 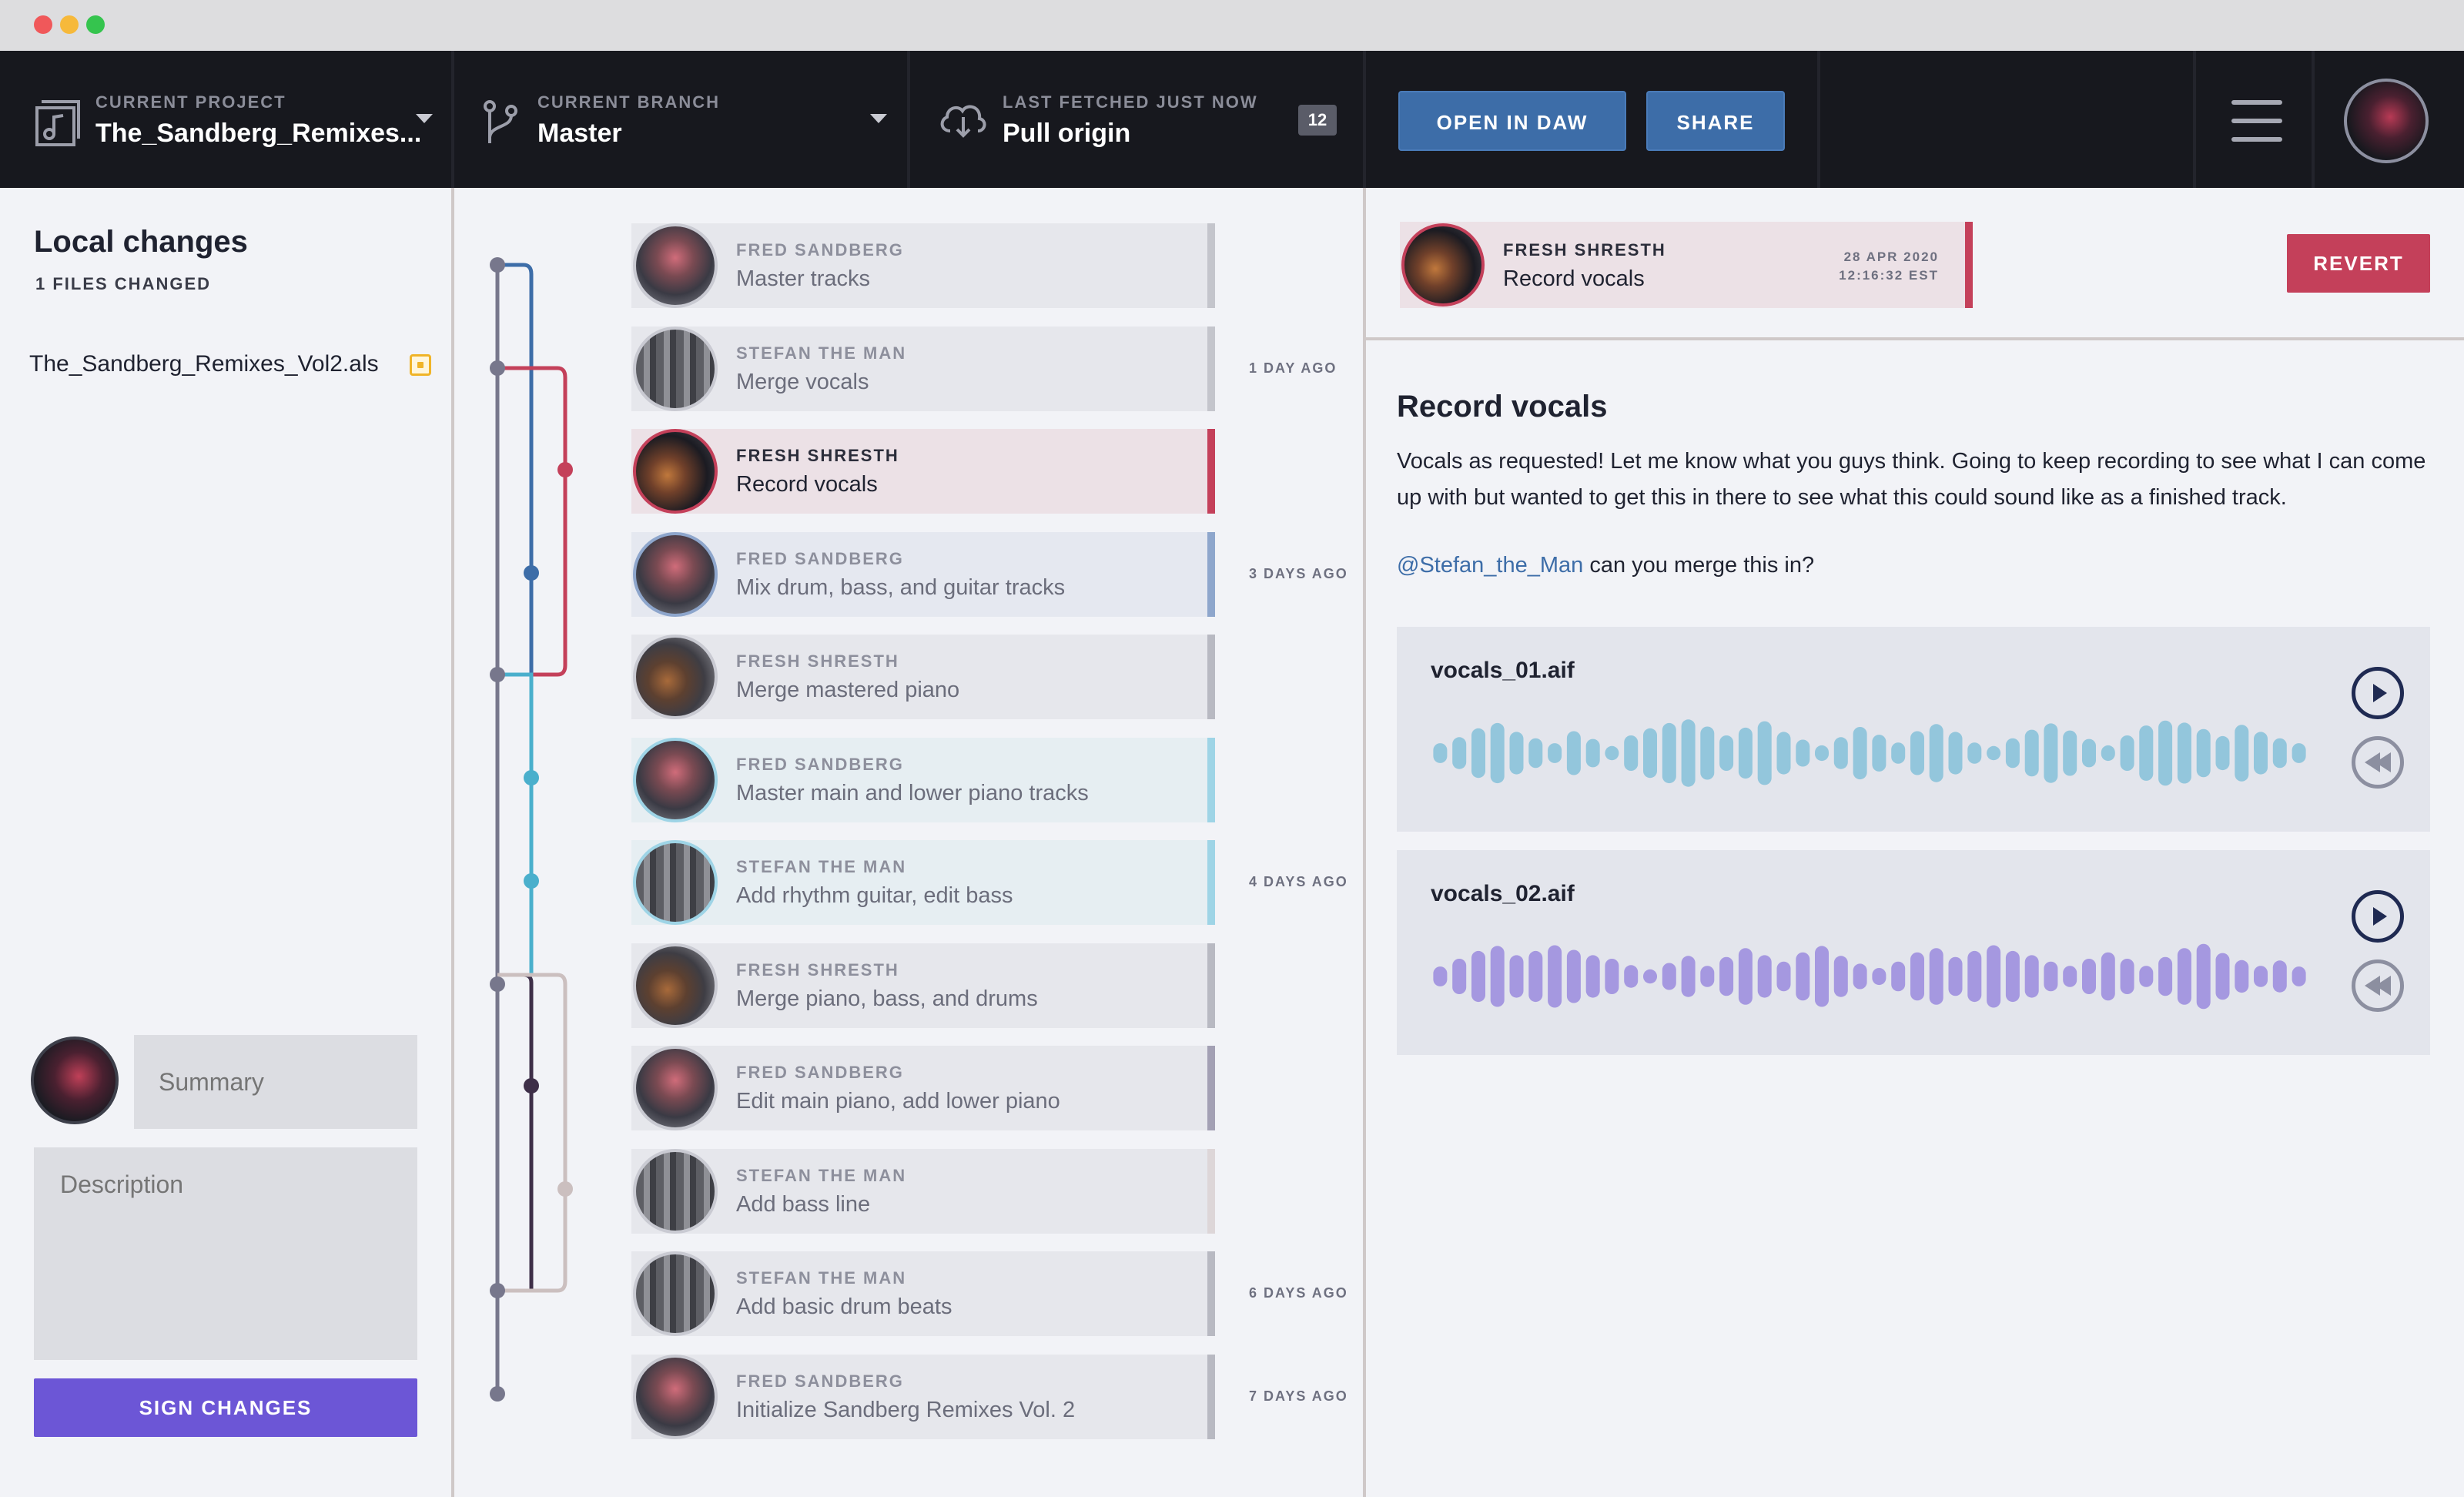 What do you see at coordinates (1490, 565) in the screenshot?
I see `user-mention-link: @Stefan_the_Man` at bounding box center [1490, 565].